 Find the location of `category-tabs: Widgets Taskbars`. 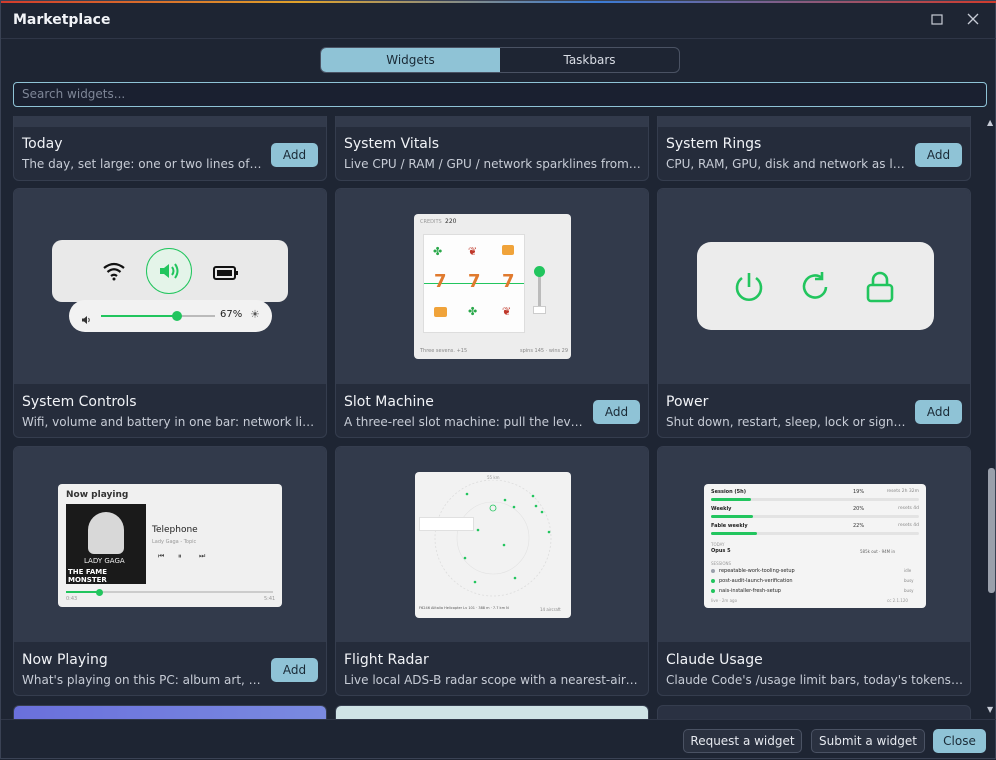

category-tabs: Widgets Taskbars is located at coordinates (500, 60).